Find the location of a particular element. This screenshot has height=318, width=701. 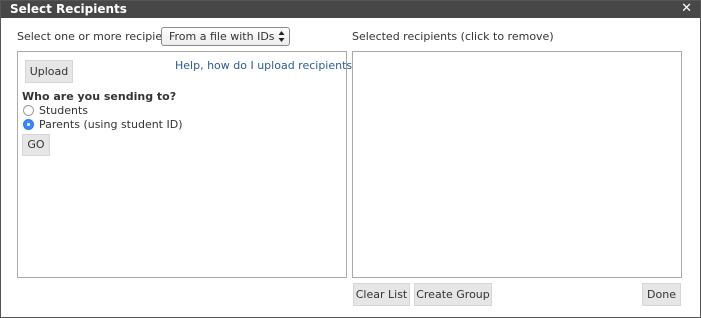

audience-question: Who are you sending to? is located at coordinates (99, 96).